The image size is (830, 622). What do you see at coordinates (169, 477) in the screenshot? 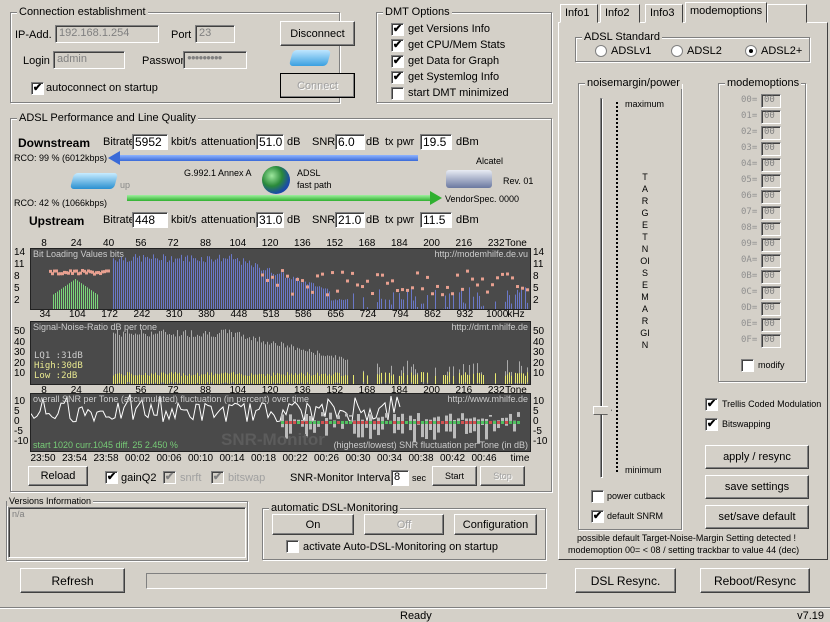
I see `snrft-checkbox: ✔` at bounding box center [169, 477].